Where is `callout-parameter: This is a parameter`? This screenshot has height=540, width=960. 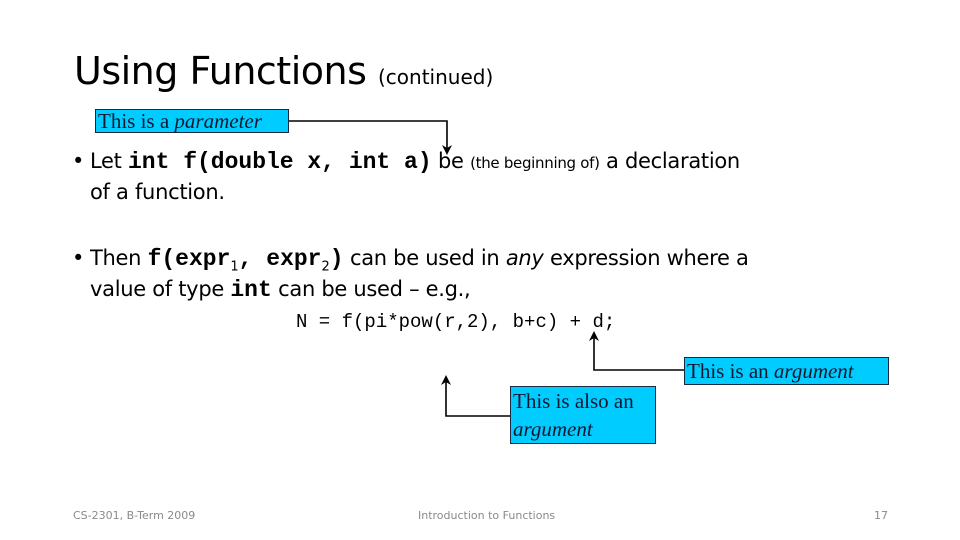
callout-parameter: This is a parameter is located at coordinates (192, 121).